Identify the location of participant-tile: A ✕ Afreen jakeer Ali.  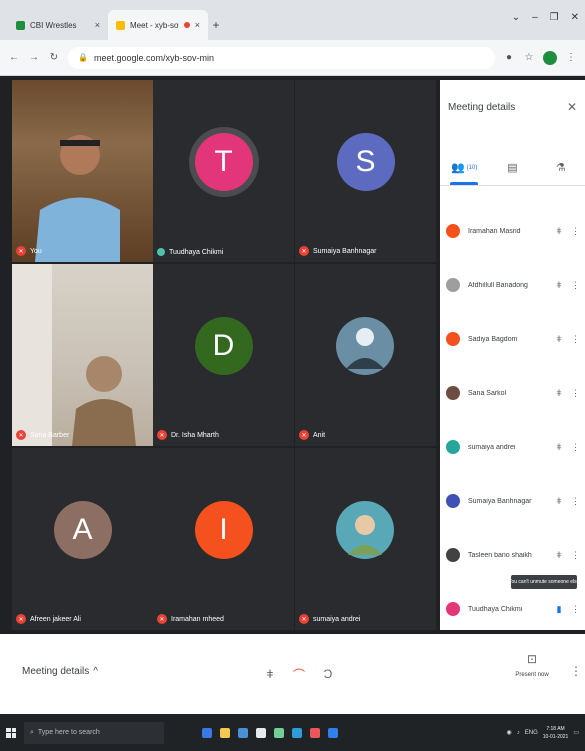
(82, 539).